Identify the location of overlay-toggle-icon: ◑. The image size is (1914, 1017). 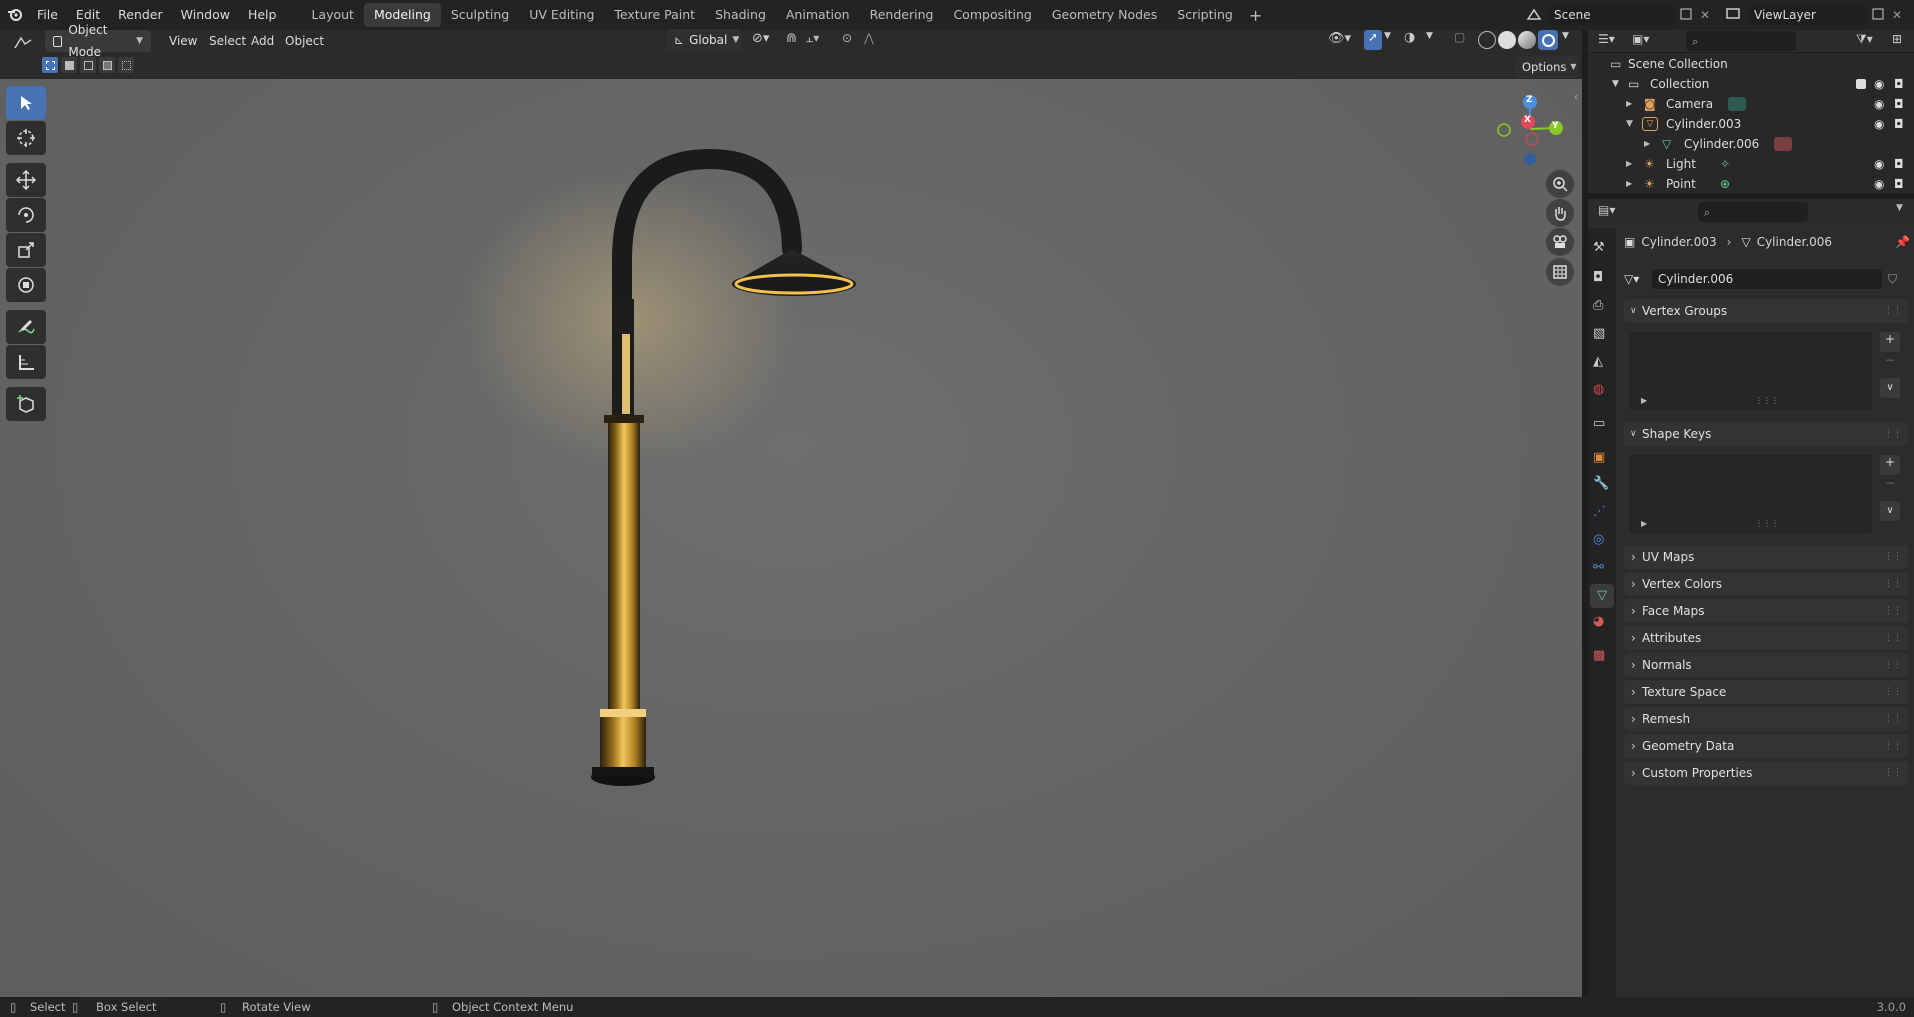
(1414, 40).